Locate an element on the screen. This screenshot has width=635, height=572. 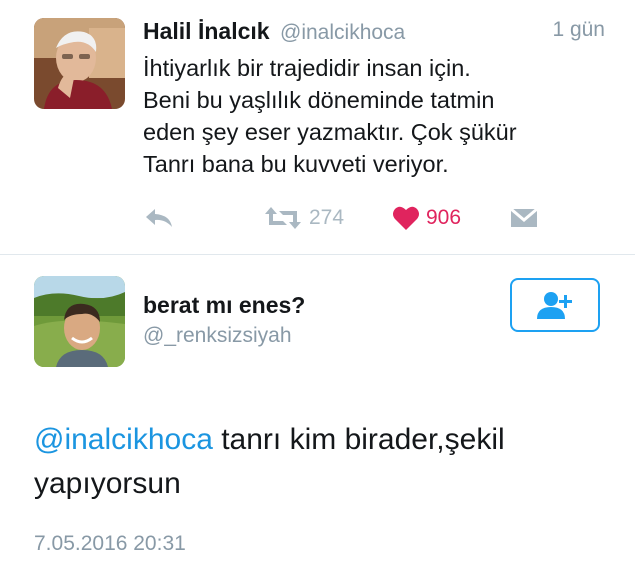
dm-button is located at coordinates (524, 218).